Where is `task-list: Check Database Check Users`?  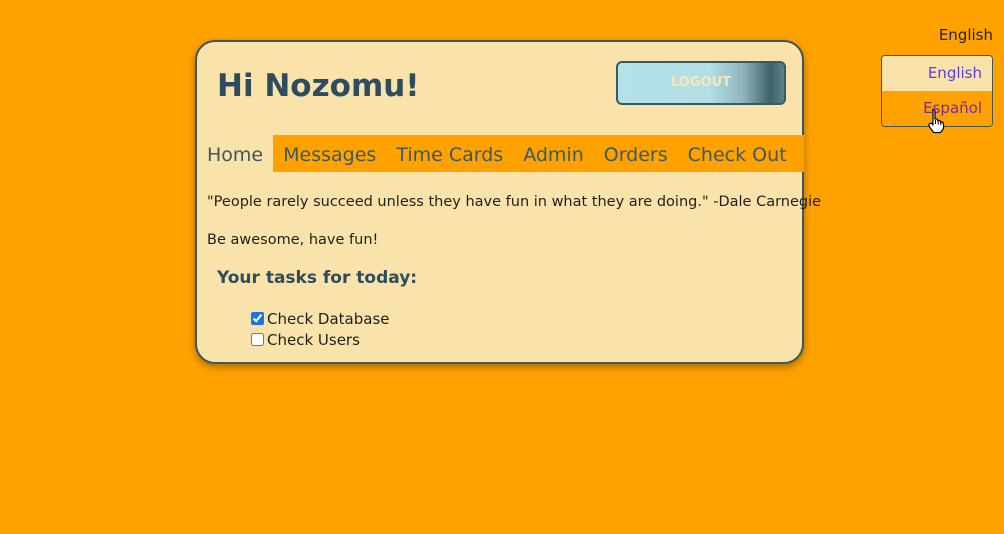 task-list: Check Database Check Users is located at coordinates (320, 329).